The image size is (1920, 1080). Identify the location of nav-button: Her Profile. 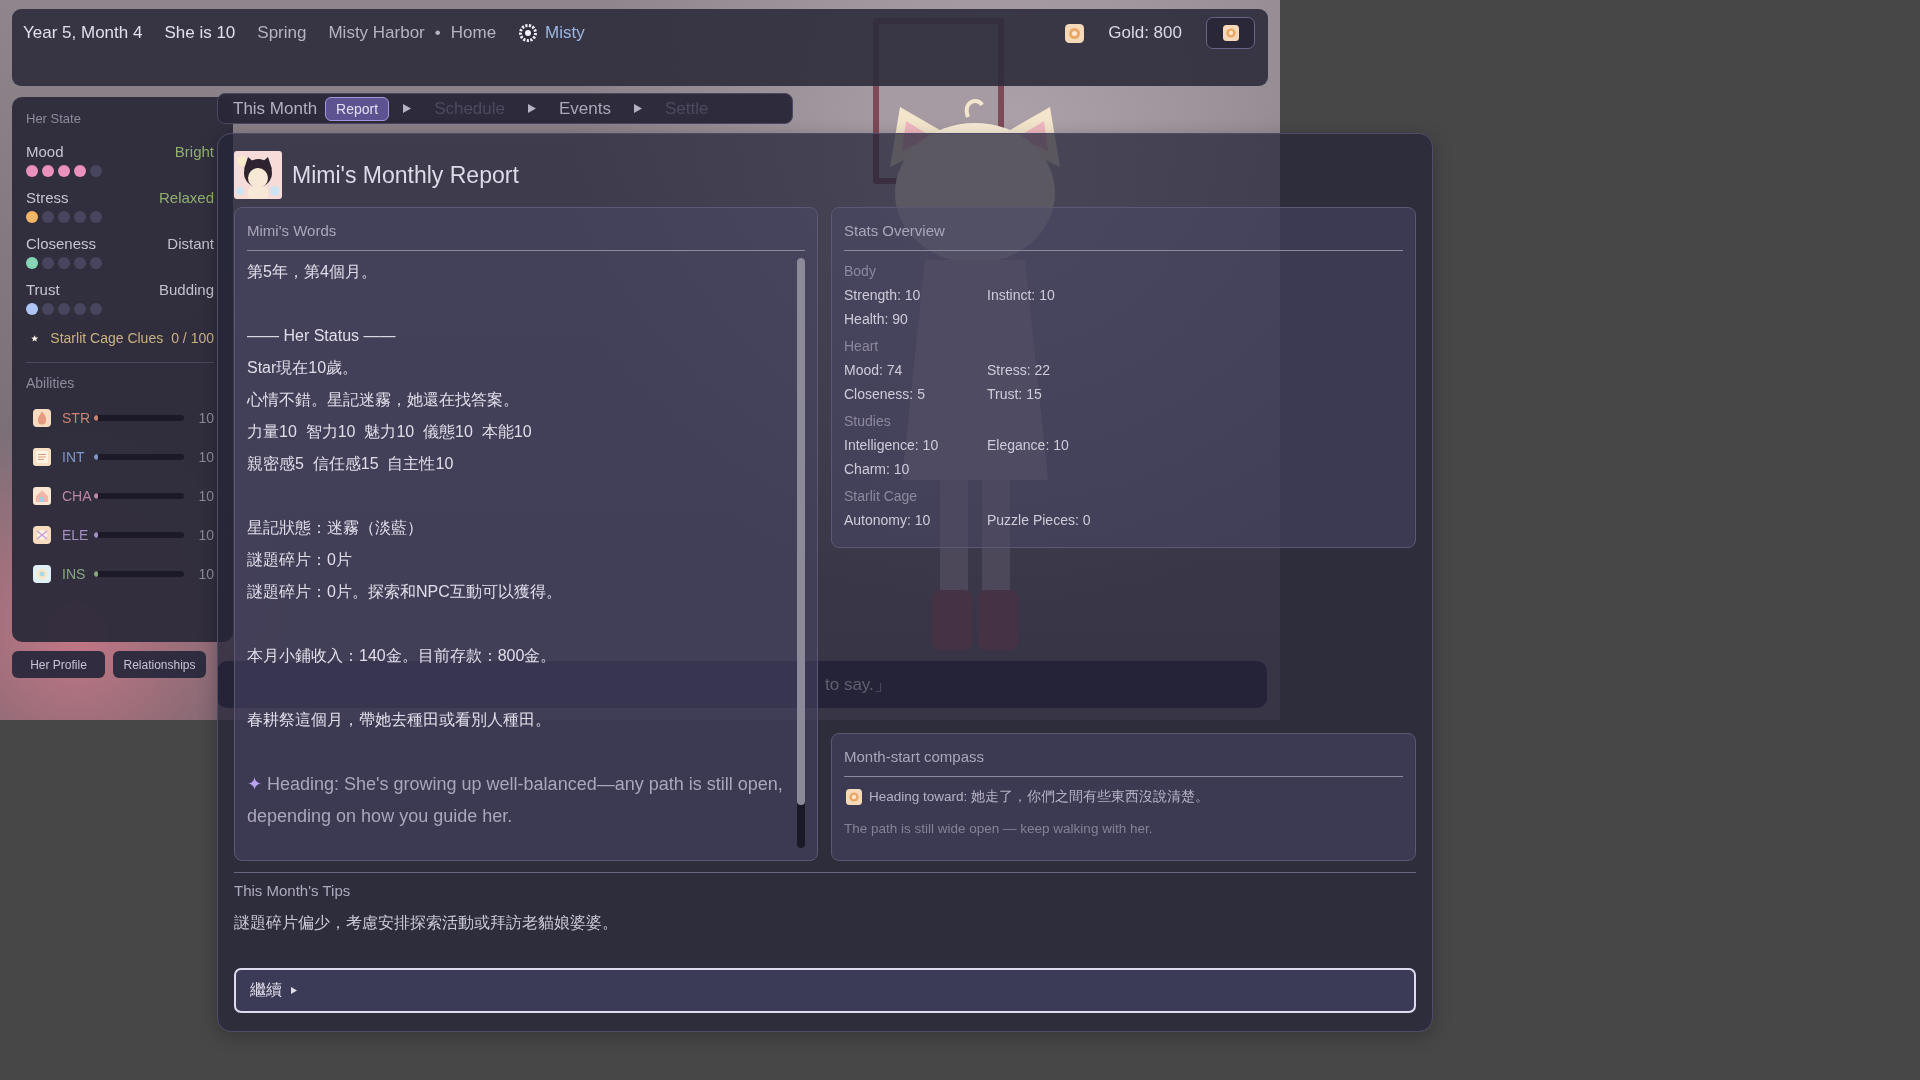
(58, 664).